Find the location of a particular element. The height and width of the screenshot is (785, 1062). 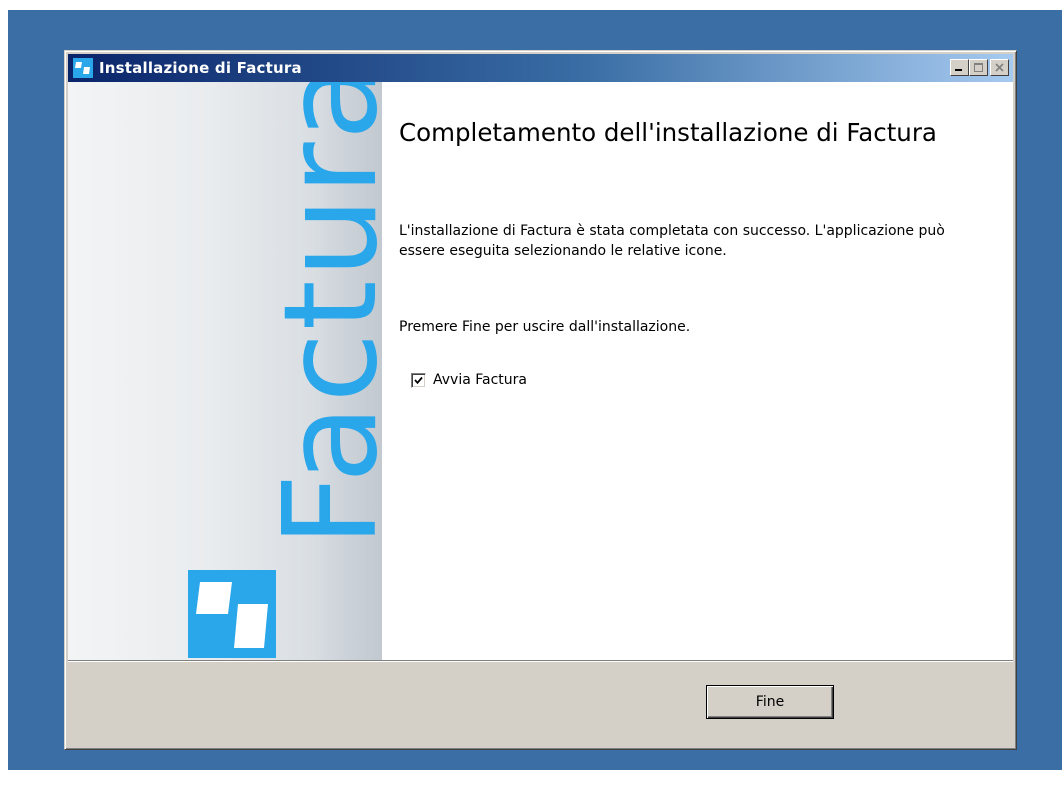

brand-wordmark: Factura is located at coordinates (319, 314).